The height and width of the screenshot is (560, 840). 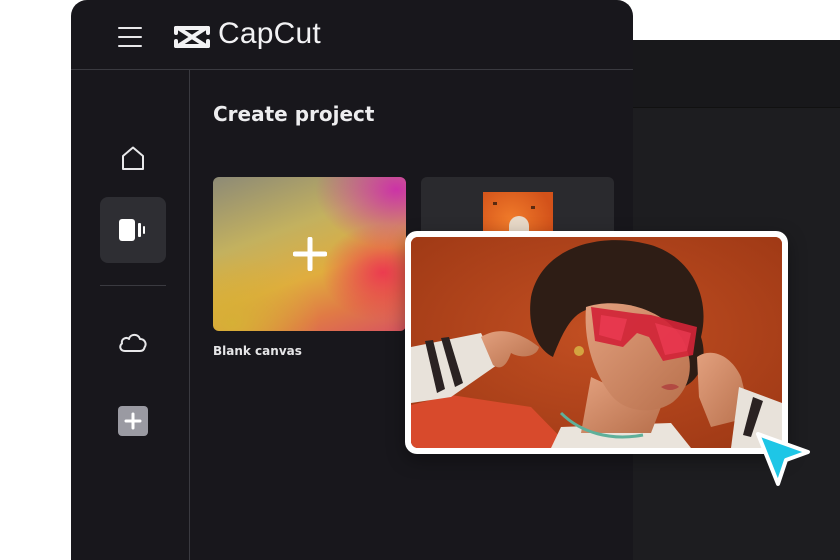 What do you see at coordinates (192, 37) in the screenshot?
I see `capcut-logo-icon` at bounding box center [192, 37].